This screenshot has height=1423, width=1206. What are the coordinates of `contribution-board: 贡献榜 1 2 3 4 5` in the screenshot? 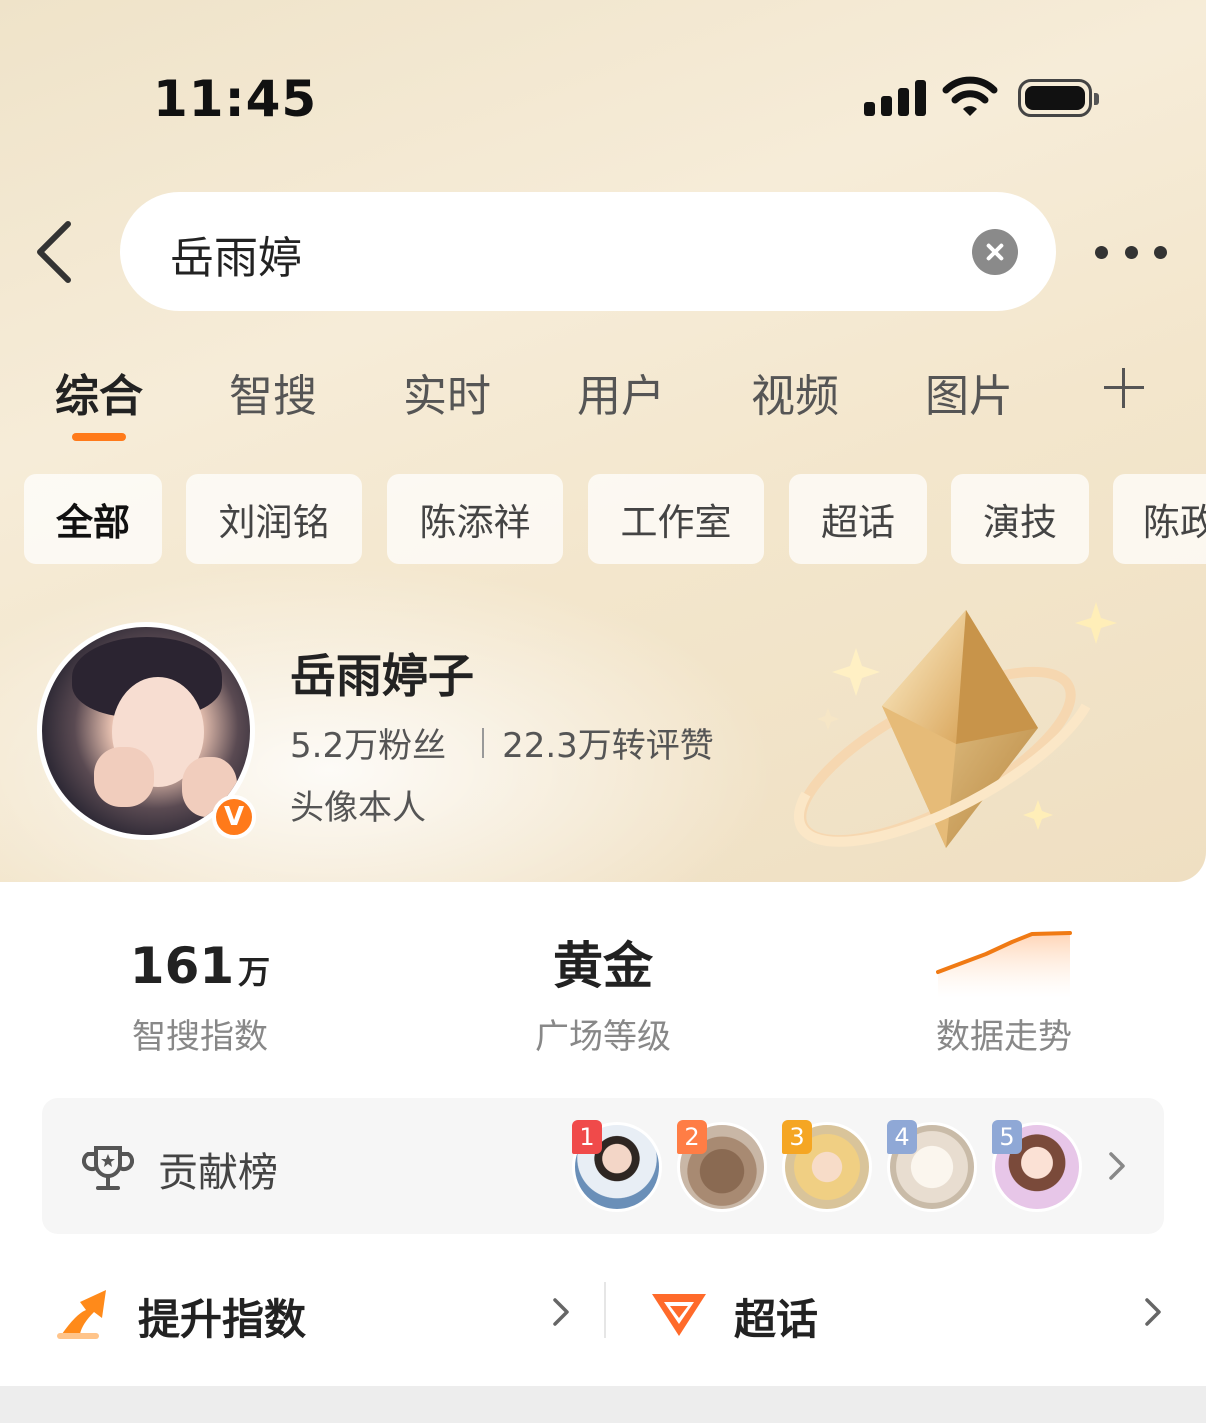 It's located at (603, 1166).